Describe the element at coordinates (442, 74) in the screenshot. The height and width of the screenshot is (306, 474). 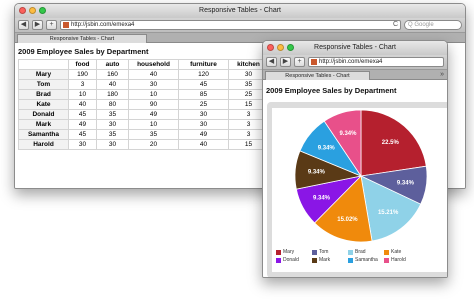
I see `tabs-overflow-icon: »` at that location.